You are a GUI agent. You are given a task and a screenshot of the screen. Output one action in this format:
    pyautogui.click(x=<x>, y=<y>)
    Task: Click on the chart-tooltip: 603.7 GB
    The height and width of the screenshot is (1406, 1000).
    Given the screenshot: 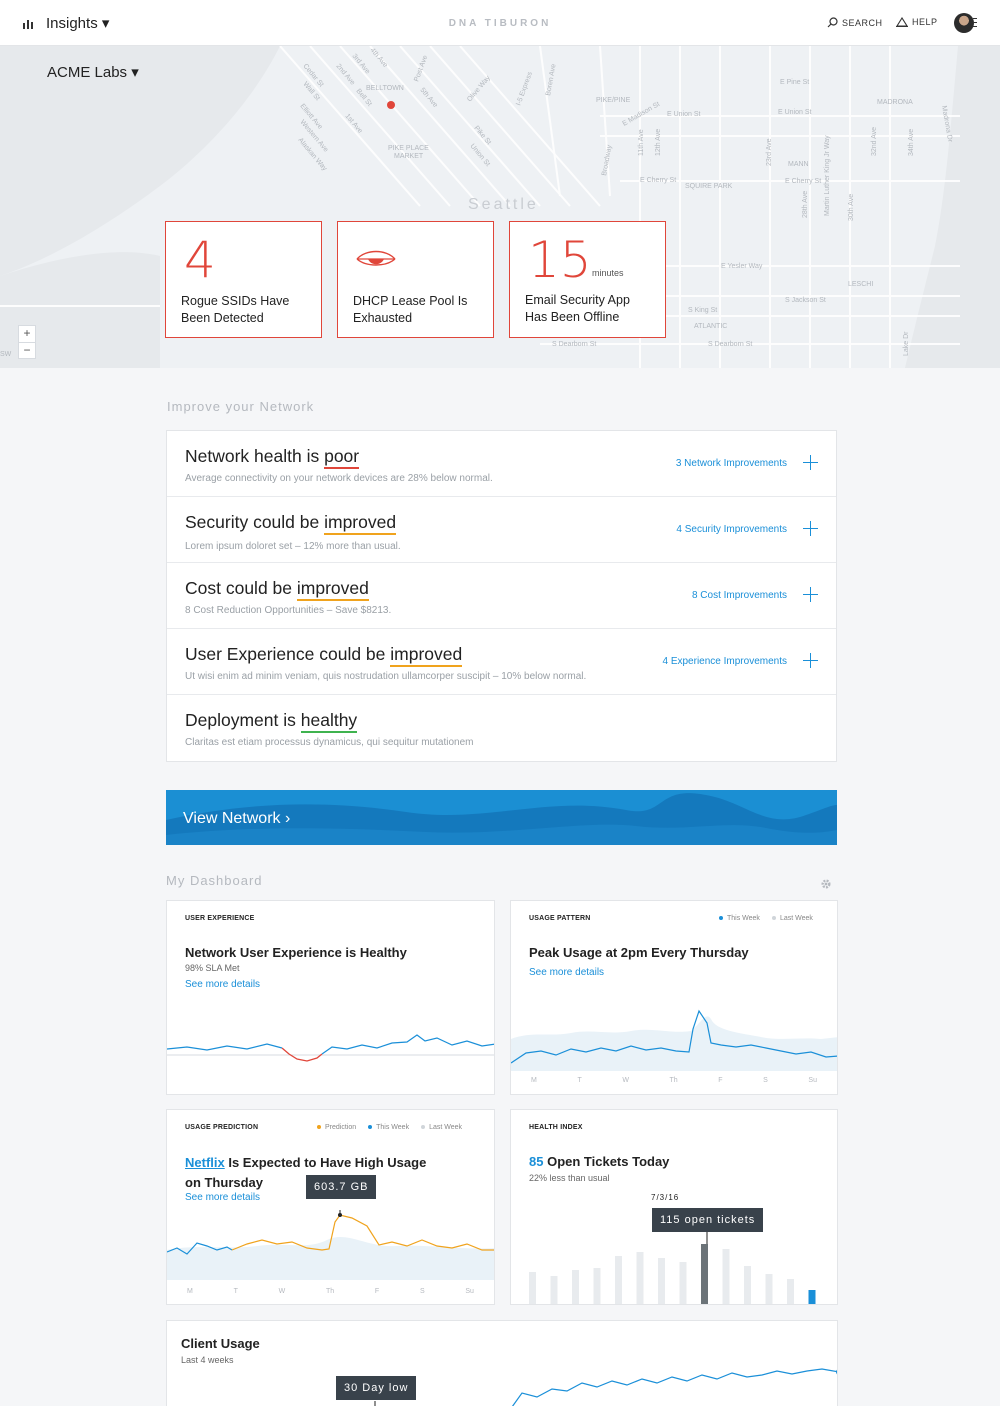 What is the action you would take?
    pyautogui.click(x=341, y=1187)
    